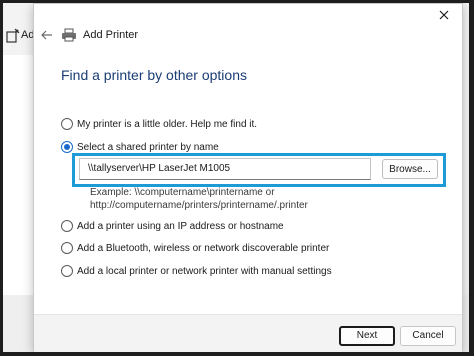  Describe the element at coordinates (154, 75) in the screenshot. I see `page-heading: Find a printer by other options` at that location.